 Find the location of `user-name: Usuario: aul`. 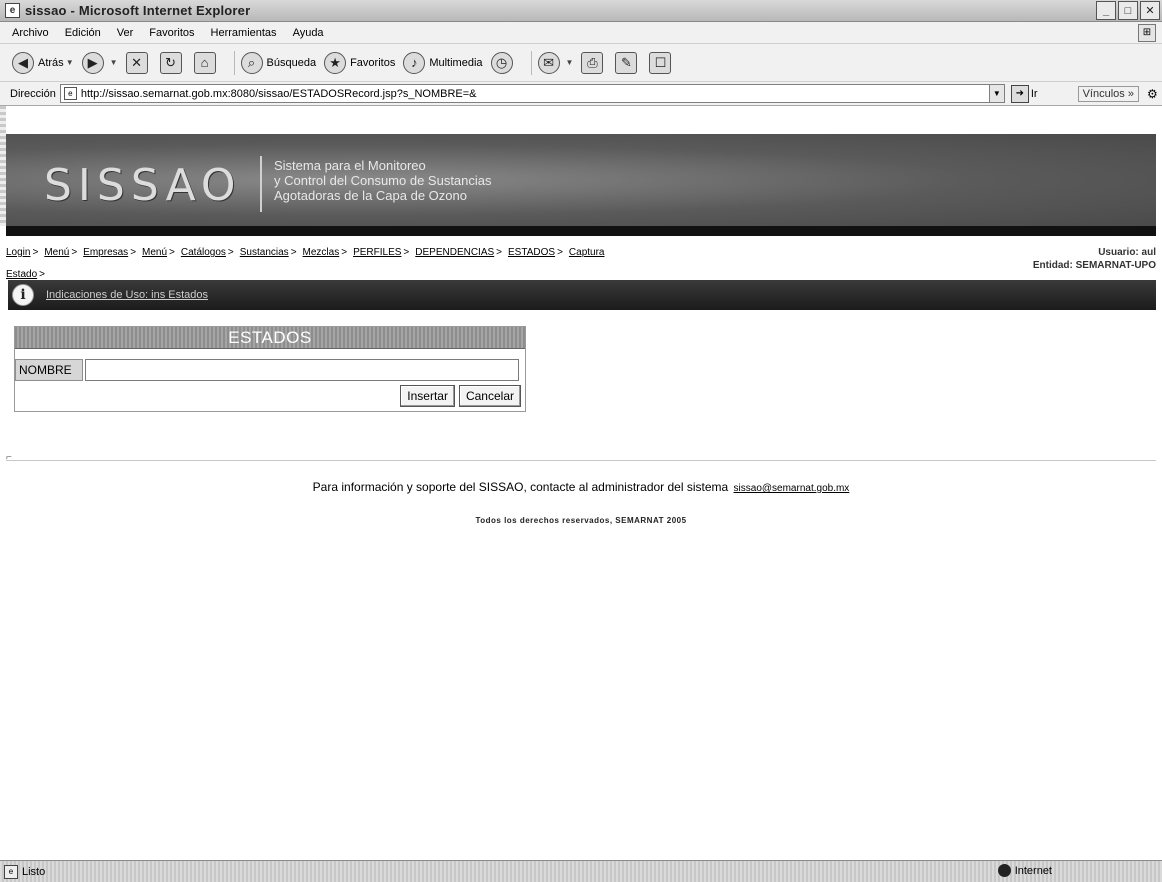

user-name: Usuario: aul is located at coordinates (1127, 252).